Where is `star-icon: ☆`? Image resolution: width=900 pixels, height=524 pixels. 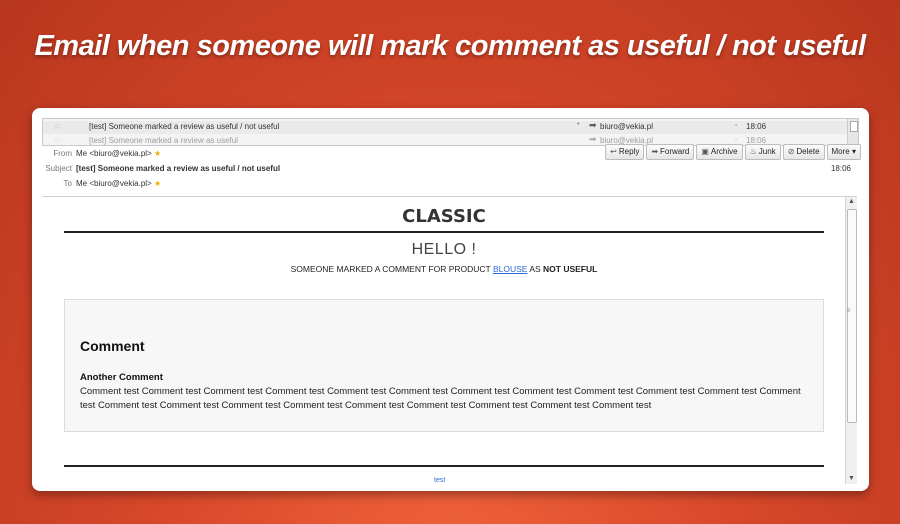
star-icon: ☆ is located at coordinates (57, 126).